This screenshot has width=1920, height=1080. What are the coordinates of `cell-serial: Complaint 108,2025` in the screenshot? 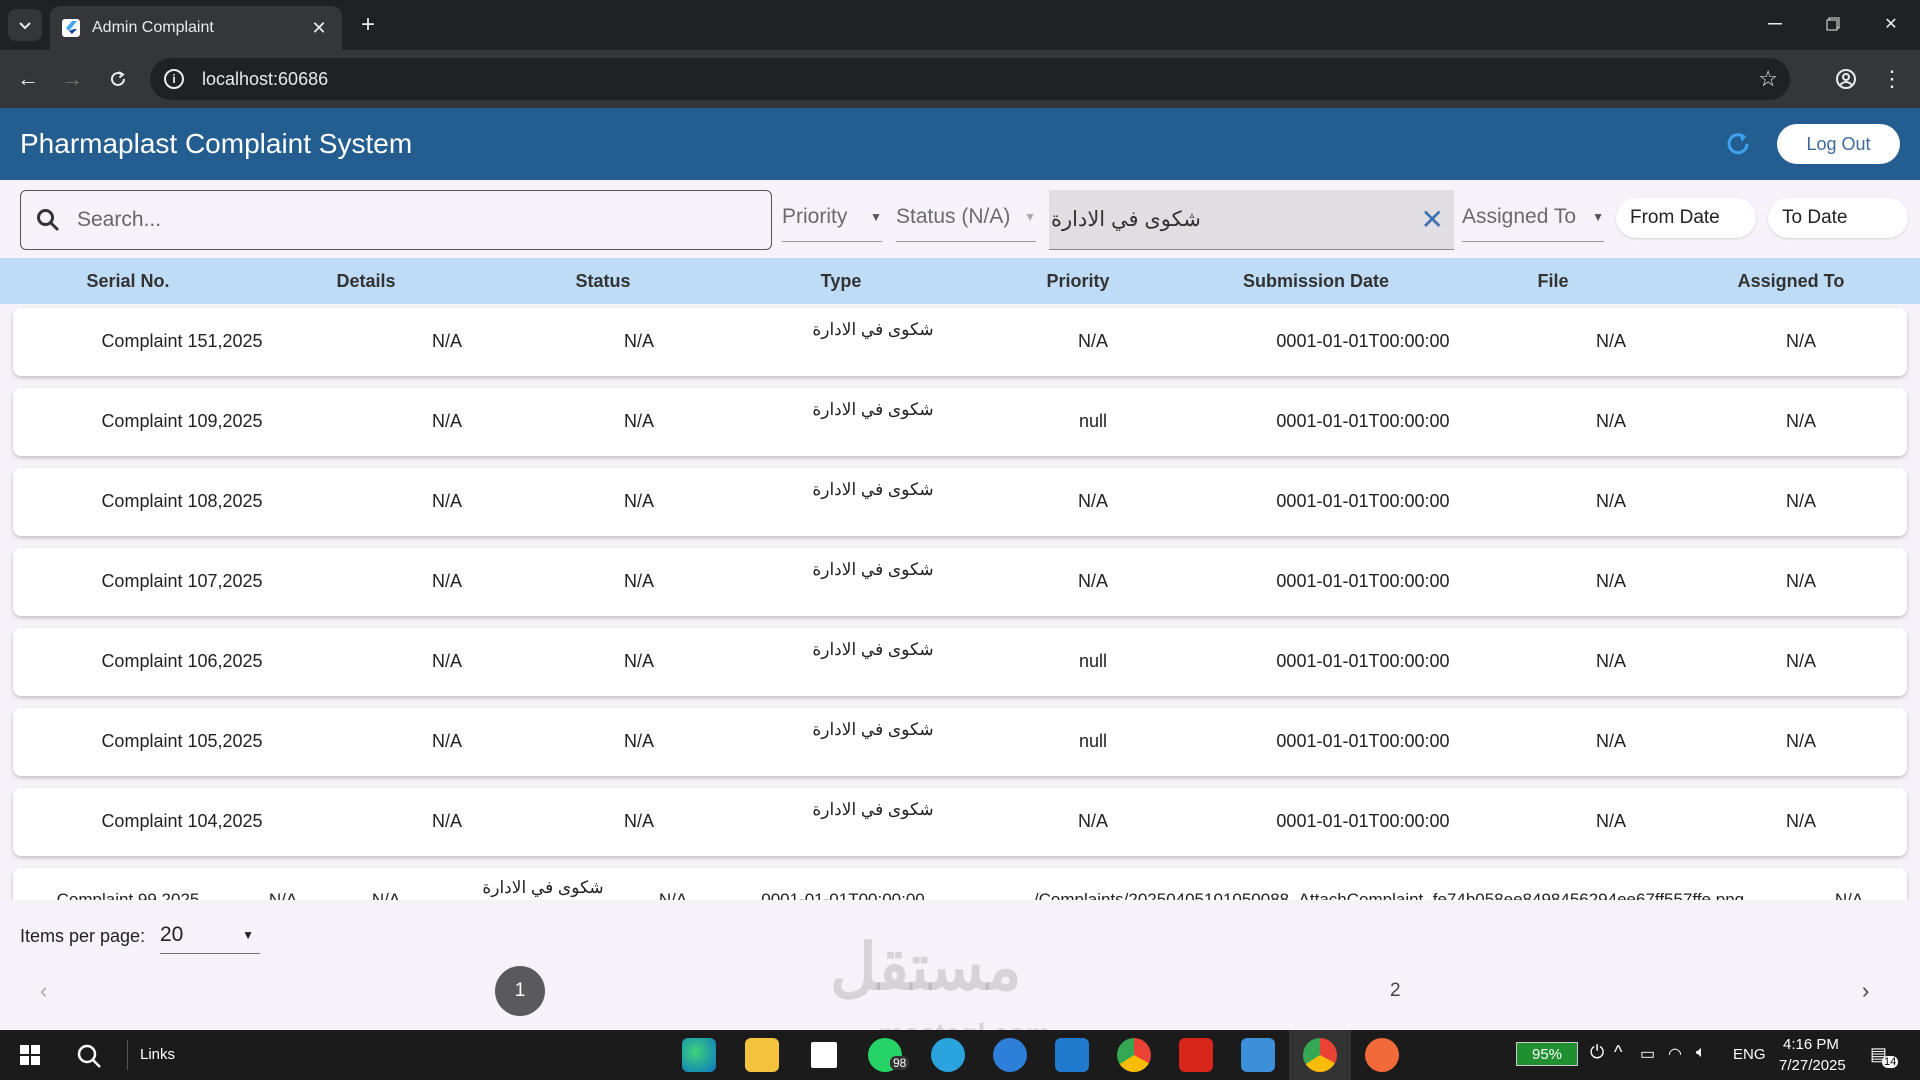 It's located at (182, 501).